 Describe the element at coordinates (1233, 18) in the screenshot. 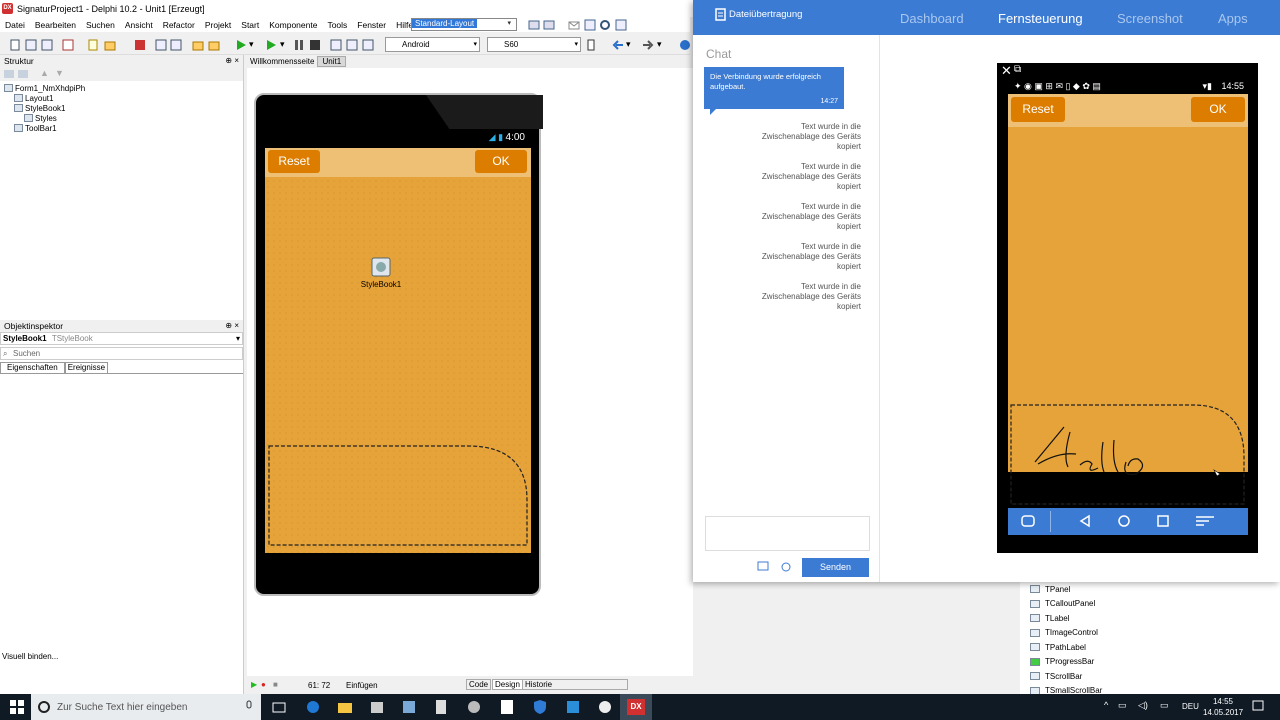

I see `nav-apps: Apps` at that location.